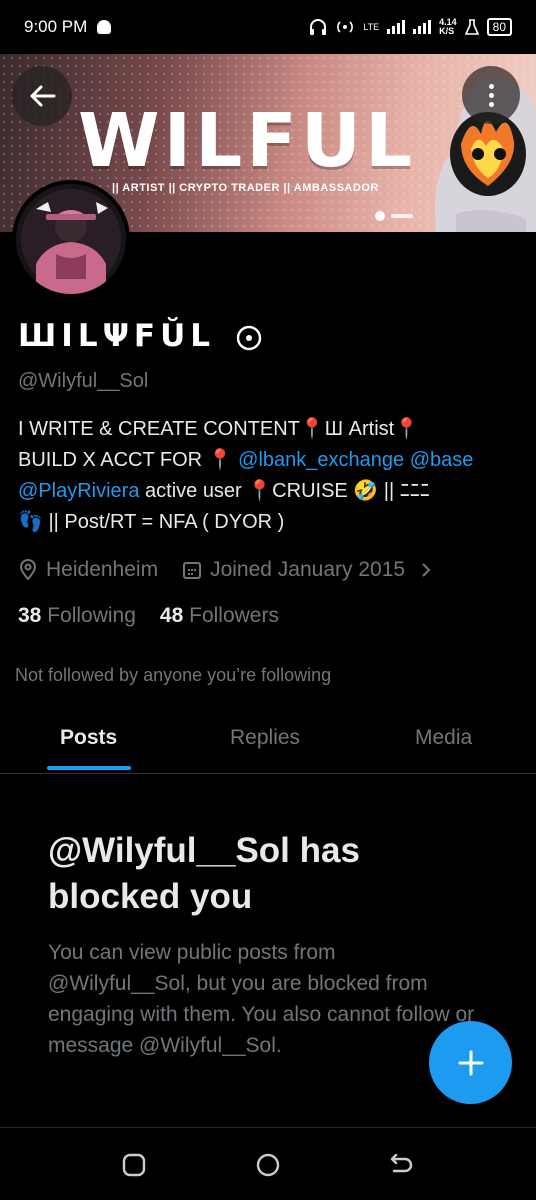 The height and width of the screenshot is (1200, 536). What do you see at coordinates (426, 570) in the screenshot?
I see `chevron-right-icon` at bounding box center [426, 570].